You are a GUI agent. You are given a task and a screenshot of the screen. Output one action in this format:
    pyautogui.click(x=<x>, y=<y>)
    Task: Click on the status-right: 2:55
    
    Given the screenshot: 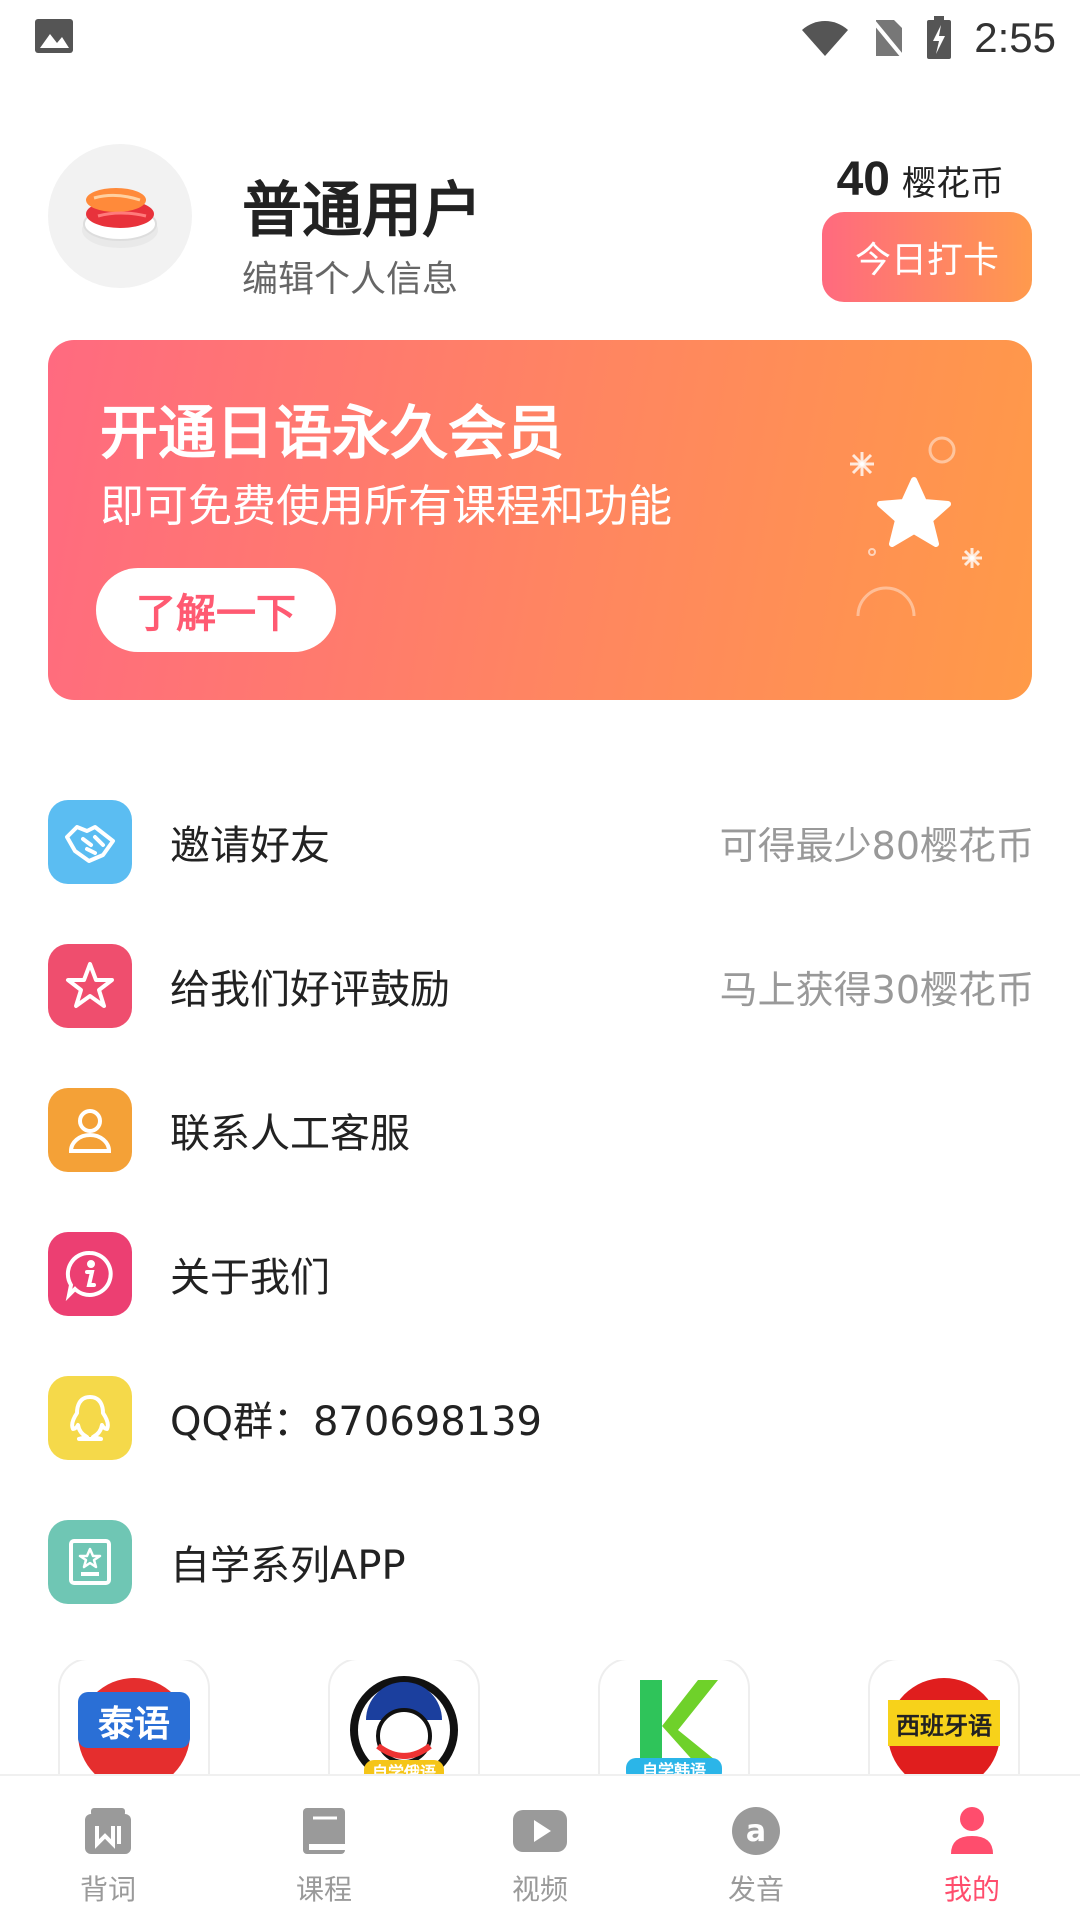 What is the action you would take?
    pyautogui.click(x=928, y=38)
    